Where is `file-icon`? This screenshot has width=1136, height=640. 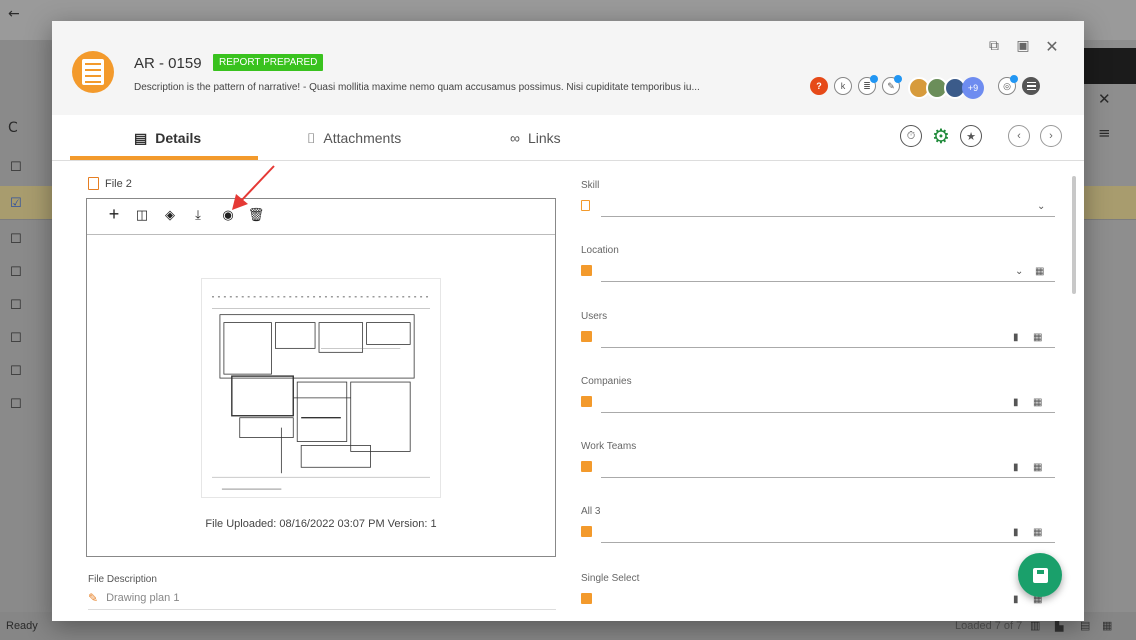
file-icon is located at coordinates (93, 183).